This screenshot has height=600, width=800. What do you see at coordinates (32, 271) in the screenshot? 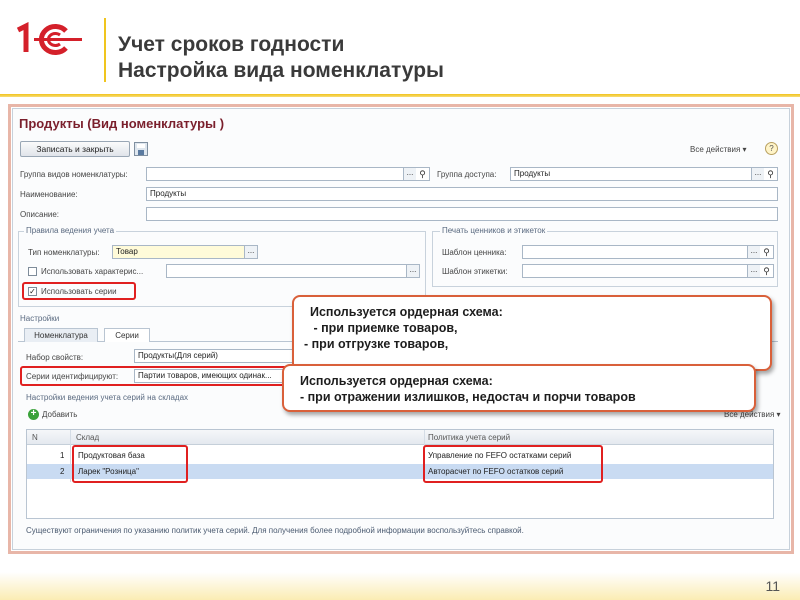
I see `use-characteristics-checkbox` at bounding box center [32, 271].